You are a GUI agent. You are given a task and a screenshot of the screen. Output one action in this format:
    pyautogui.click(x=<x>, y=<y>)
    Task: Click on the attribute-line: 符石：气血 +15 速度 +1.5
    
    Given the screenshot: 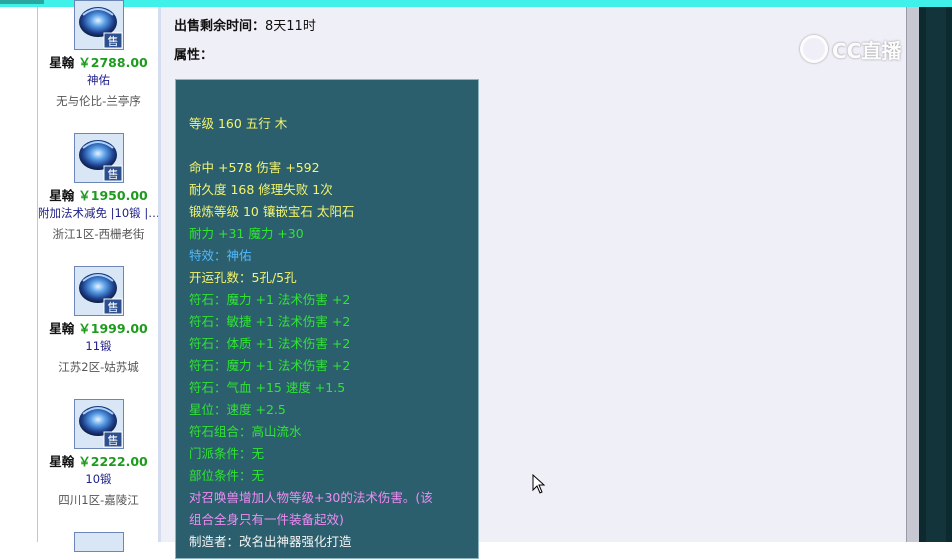 What is the action you would take?
    pyautogui.click(x=267, y=387)
    